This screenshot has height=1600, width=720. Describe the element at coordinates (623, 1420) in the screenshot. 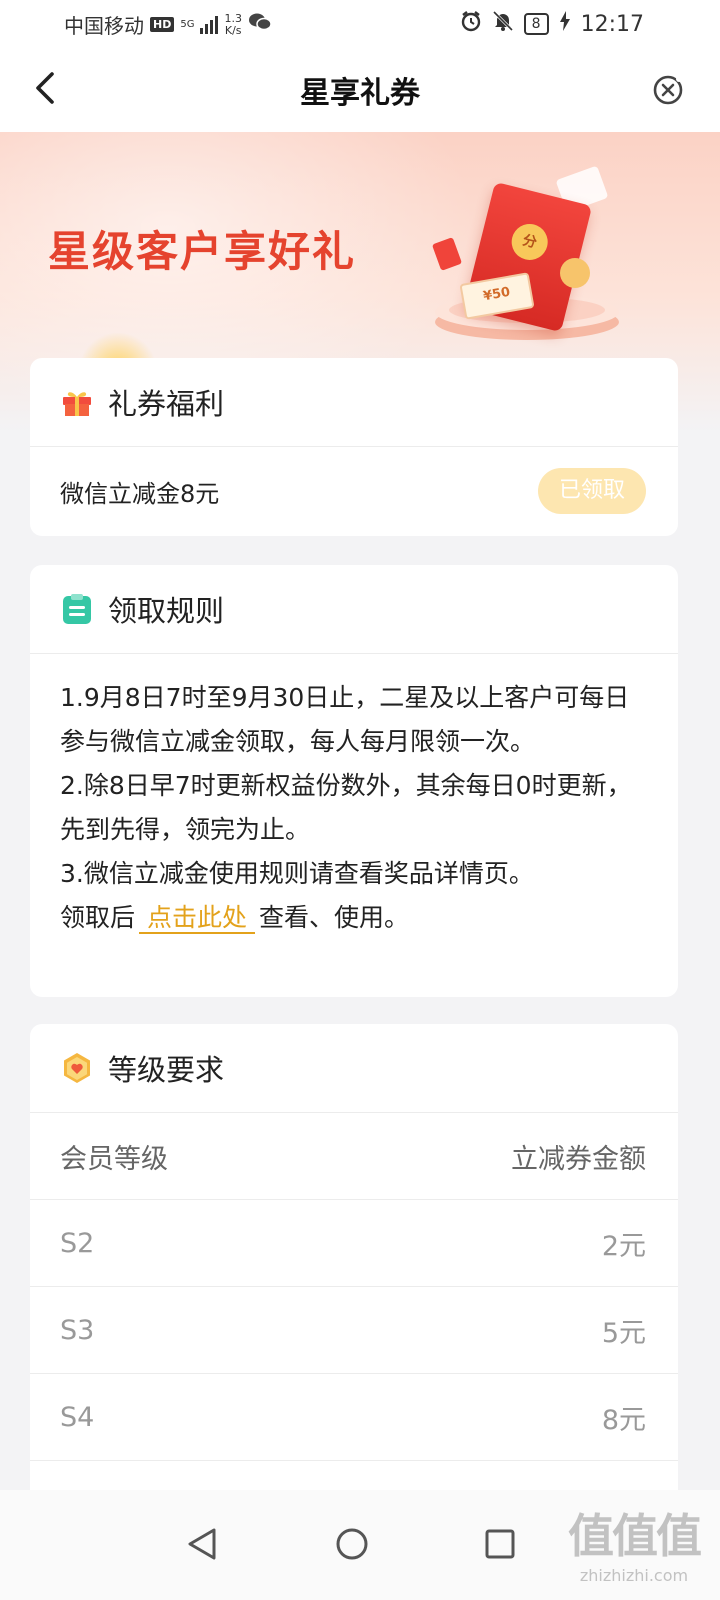

I see `amount-cell: 8元` at that location.